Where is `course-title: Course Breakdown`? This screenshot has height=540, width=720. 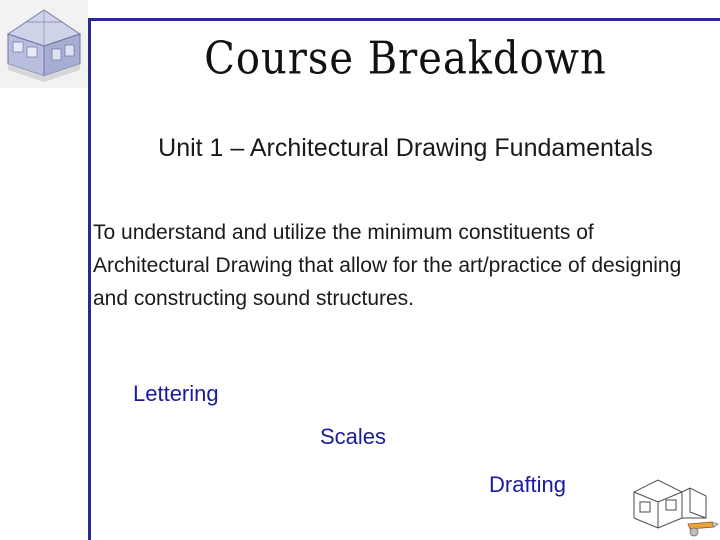
course-title: Course Breakdown is located at coordinates (405, 59).